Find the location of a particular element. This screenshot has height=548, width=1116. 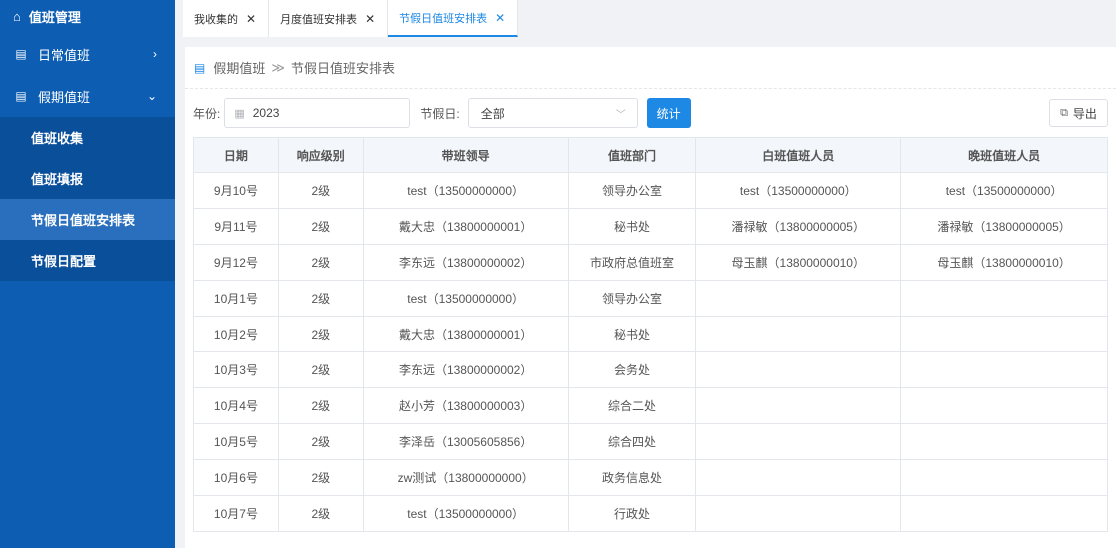

table-row: 10月3号 2级 李东远（13800000002） 会务处 is located at coordinates (650, 370).